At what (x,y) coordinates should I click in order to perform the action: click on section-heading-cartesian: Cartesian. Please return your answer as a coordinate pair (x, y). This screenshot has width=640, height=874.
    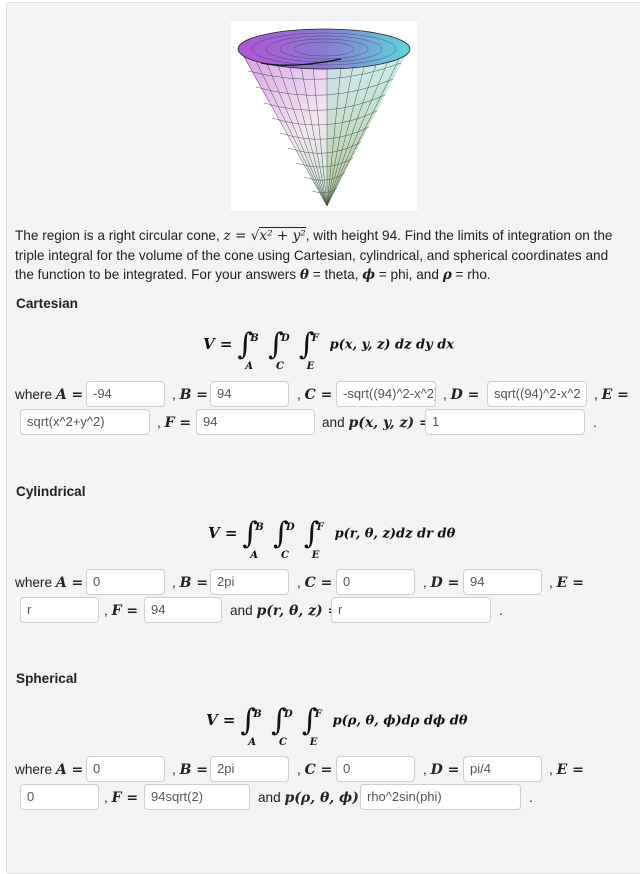
    Looking at the image, I should click on (47, 303).